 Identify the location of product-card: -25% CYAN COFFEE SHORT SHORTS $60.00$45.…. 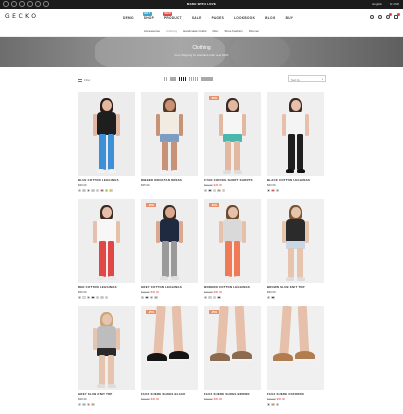
(232, 142).